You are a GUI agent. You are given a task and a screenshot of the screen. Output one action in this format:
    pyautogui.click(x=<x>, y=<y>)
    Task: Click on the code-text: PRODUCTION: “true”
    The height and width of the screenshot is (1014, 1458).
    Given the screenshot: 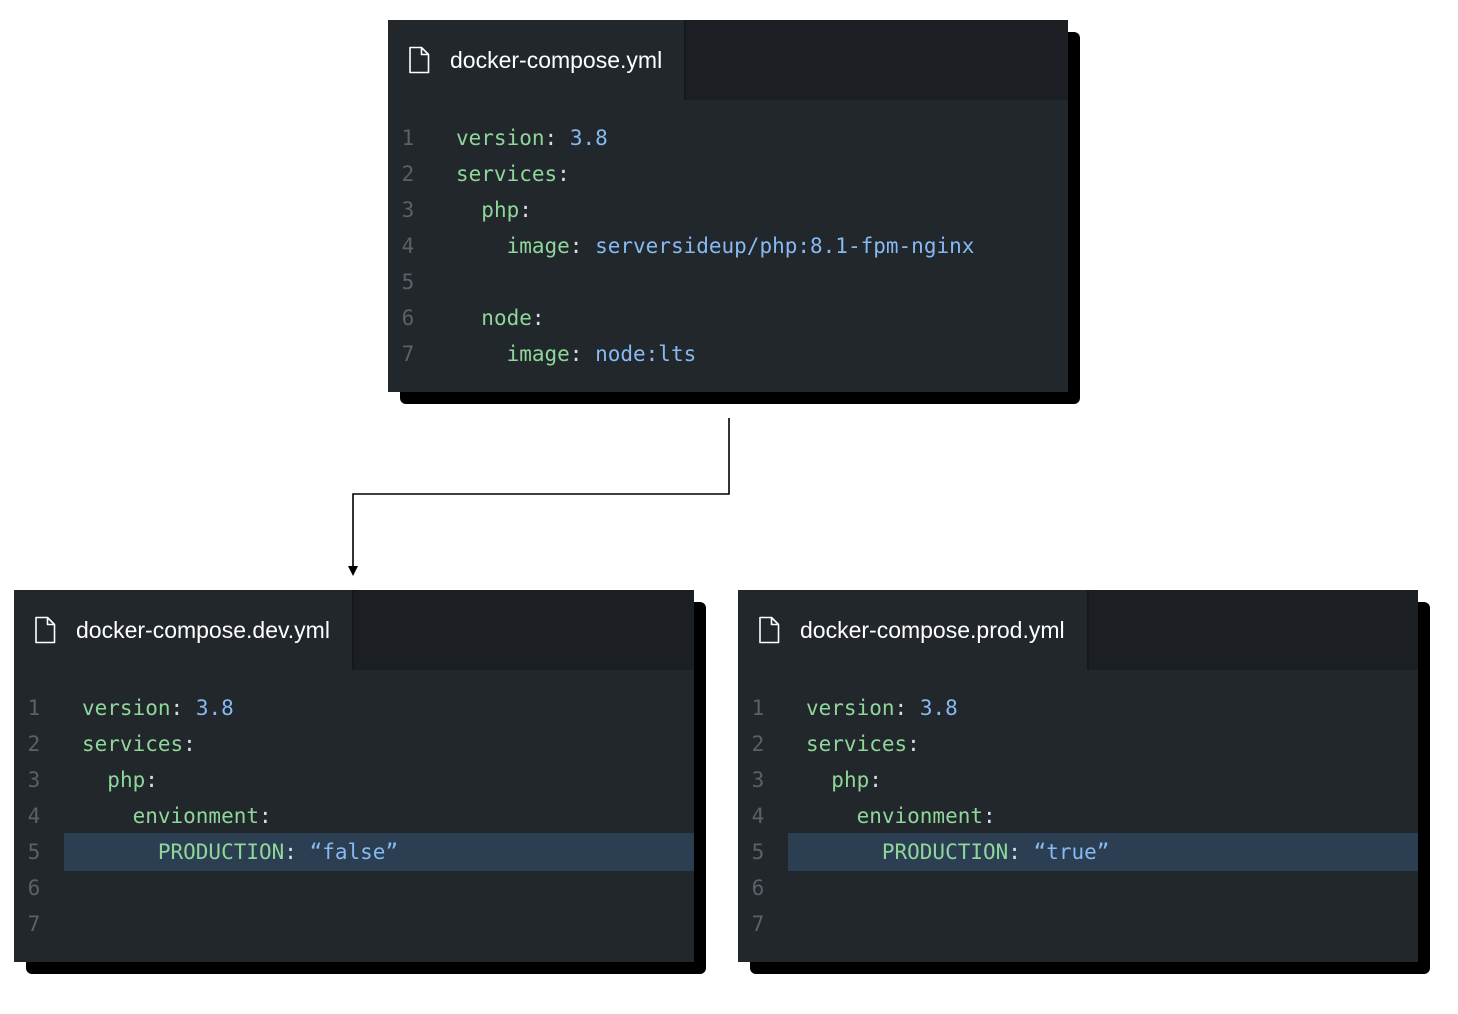 What is the action you would take?
    pyautogui.click(x=958, y=852)
    